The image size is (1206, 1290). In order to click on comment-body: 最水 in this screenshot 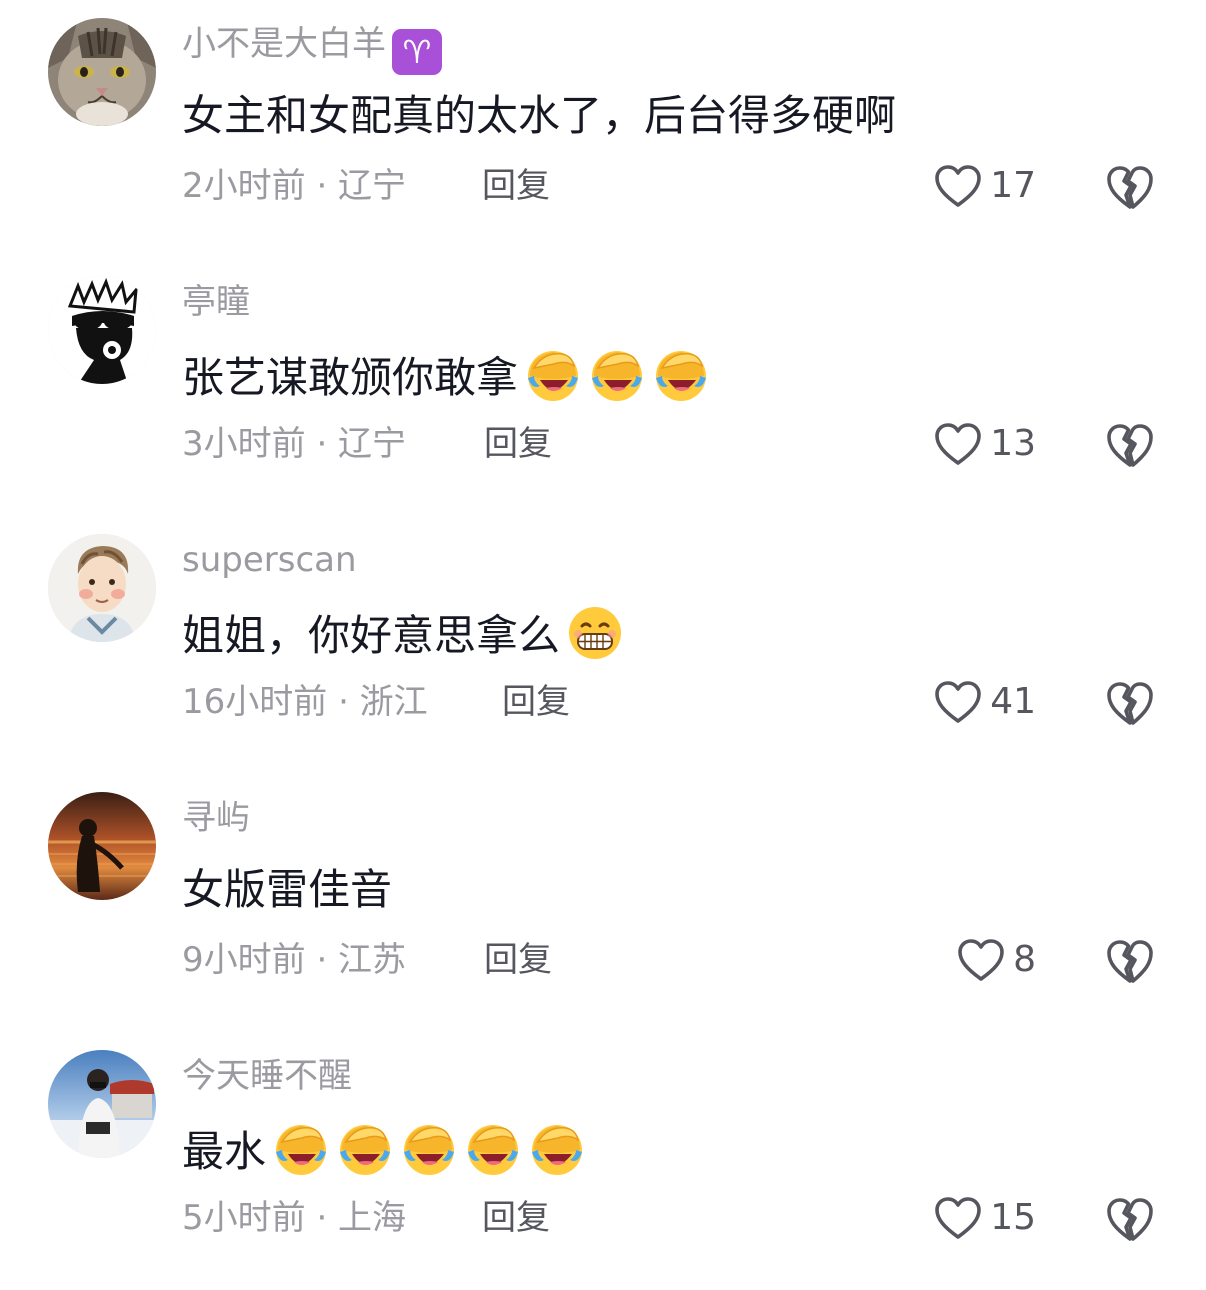, I will do `click(224, 1151)`.